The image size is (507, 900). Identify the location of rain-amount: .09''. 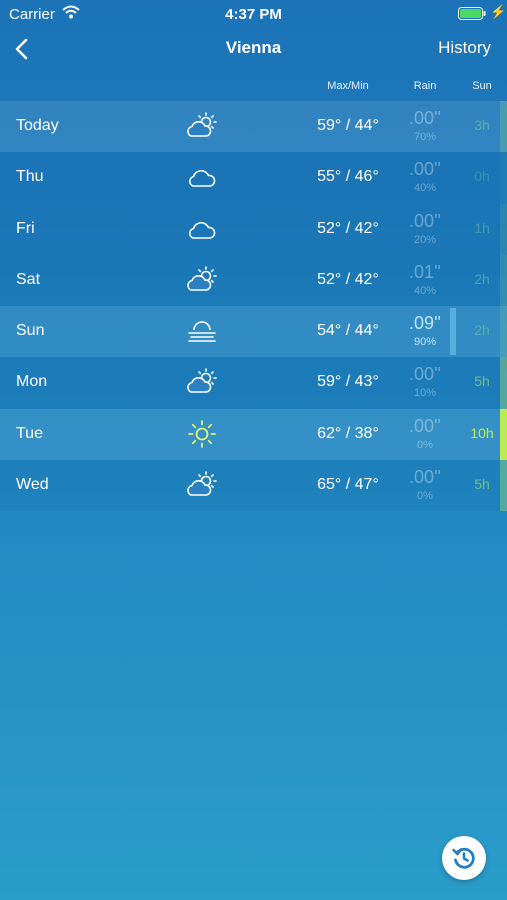
(425, 323).